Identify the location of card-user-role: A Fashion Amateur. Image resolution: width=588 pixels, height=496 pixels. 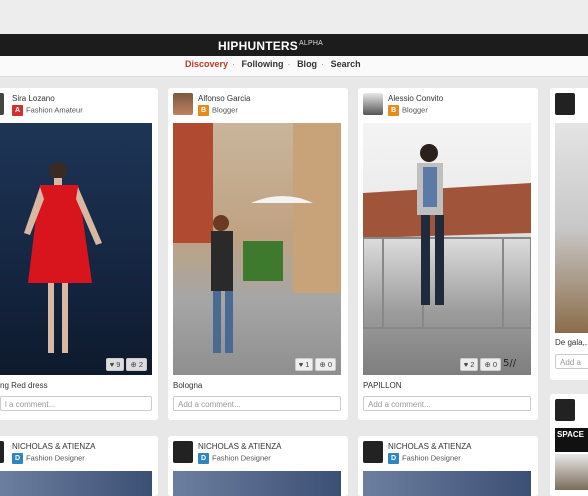
(47, 110).